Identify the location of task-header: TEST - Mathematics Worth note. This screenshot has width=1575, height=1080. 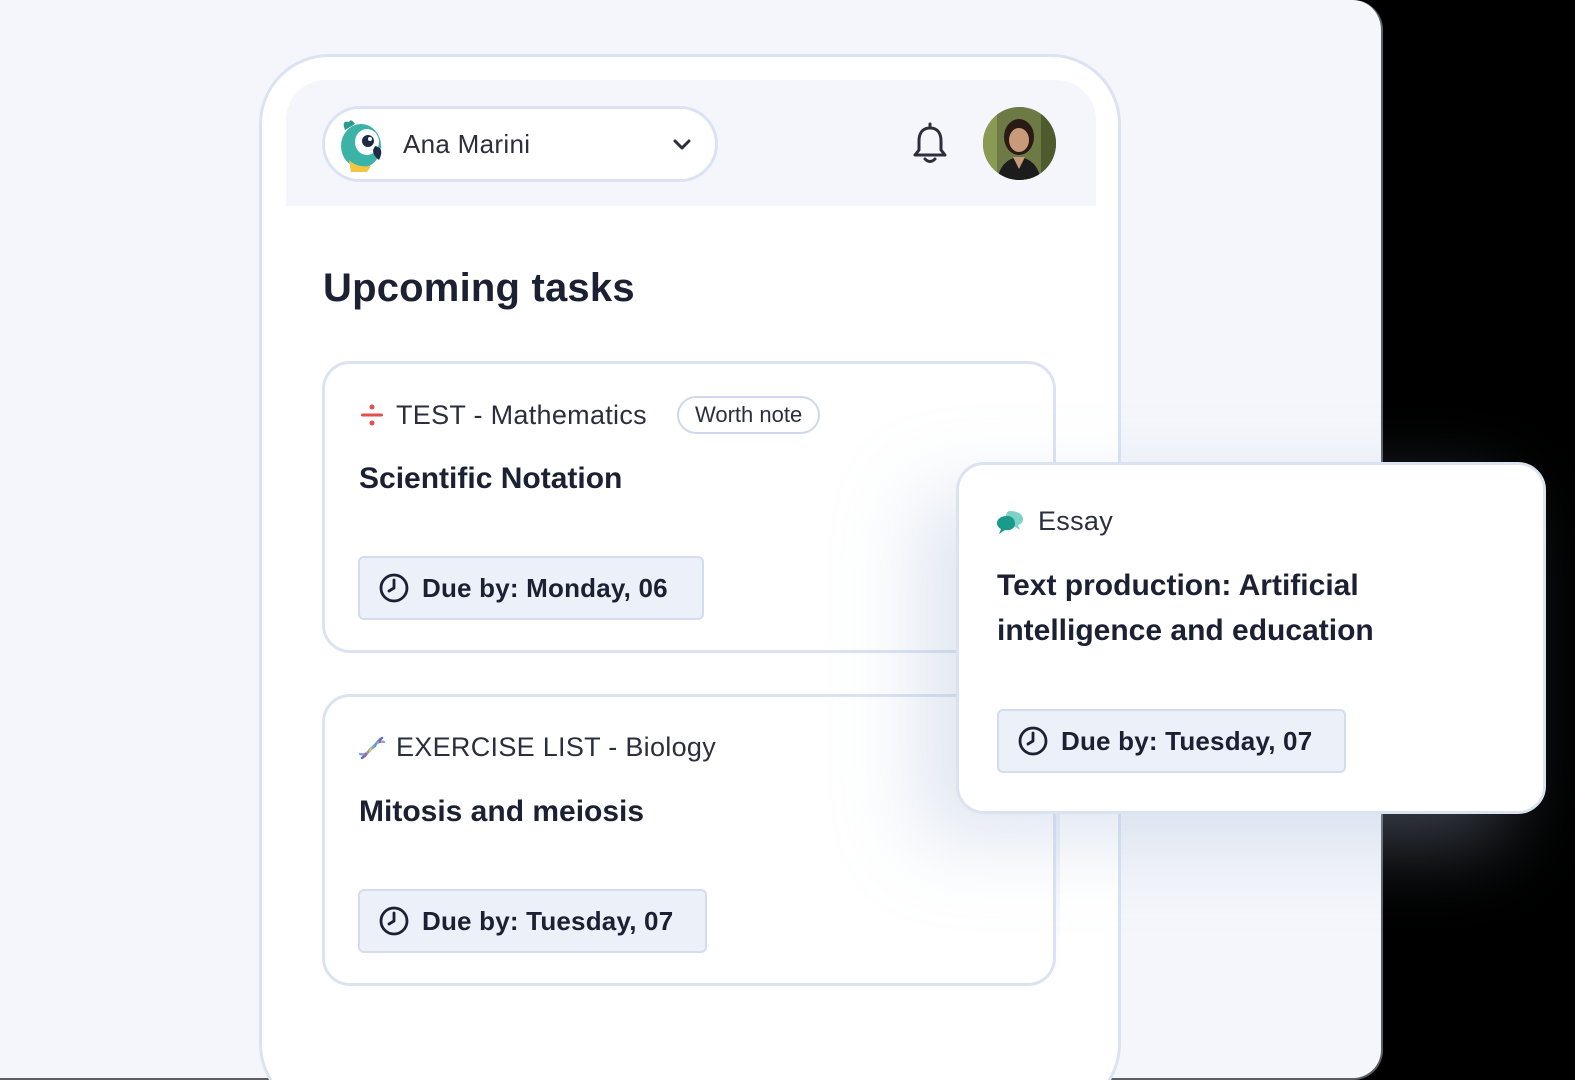
(589, 415).